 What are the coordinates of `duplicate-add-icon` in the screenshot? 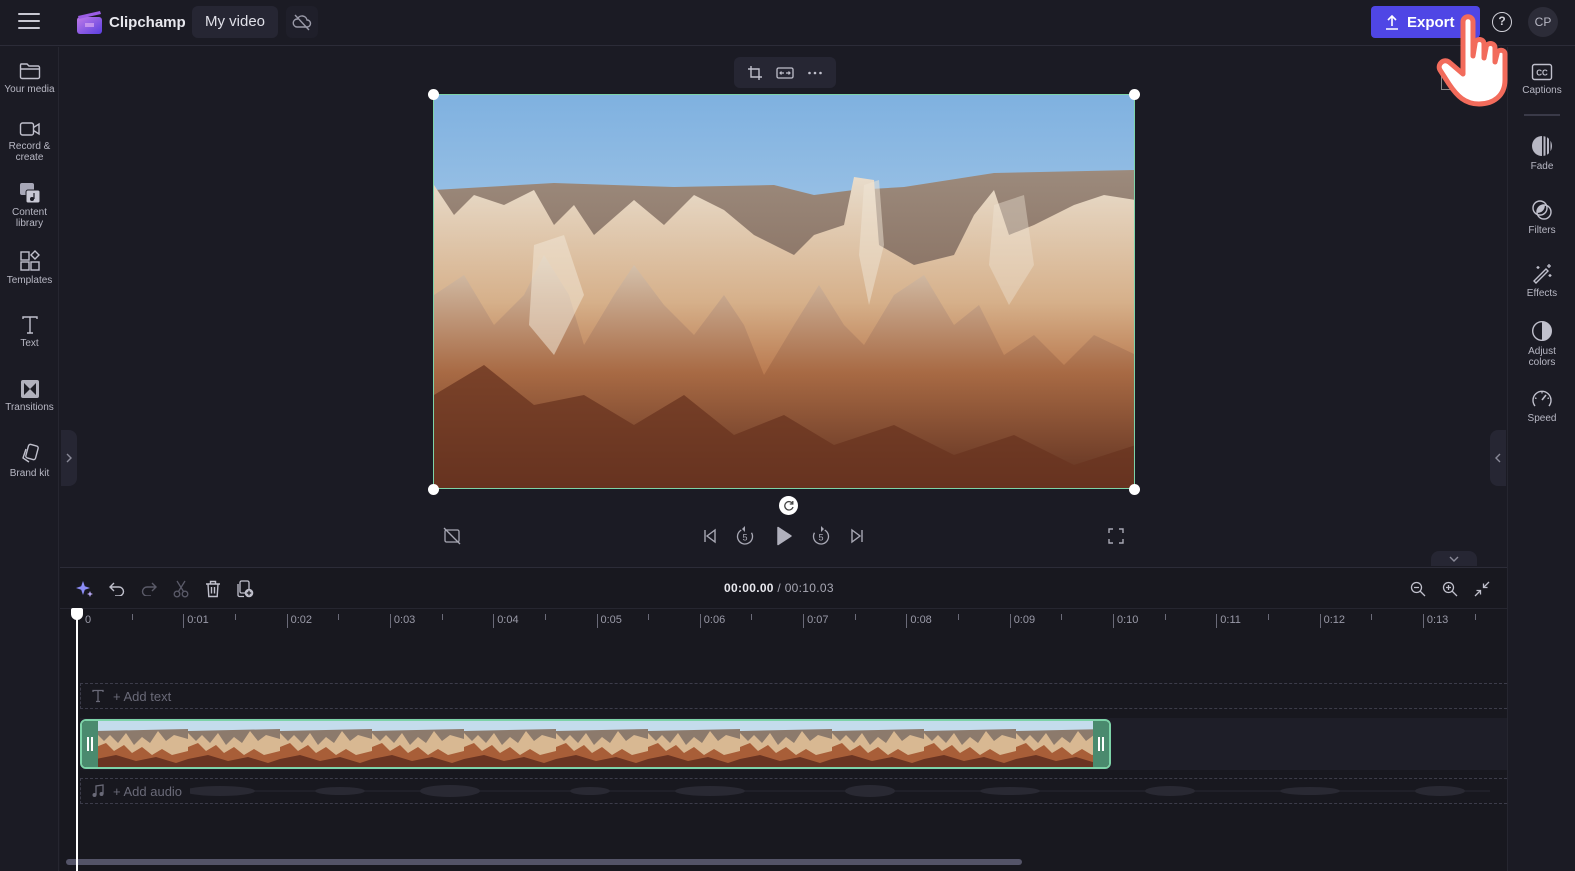 It's located at (245, 589).